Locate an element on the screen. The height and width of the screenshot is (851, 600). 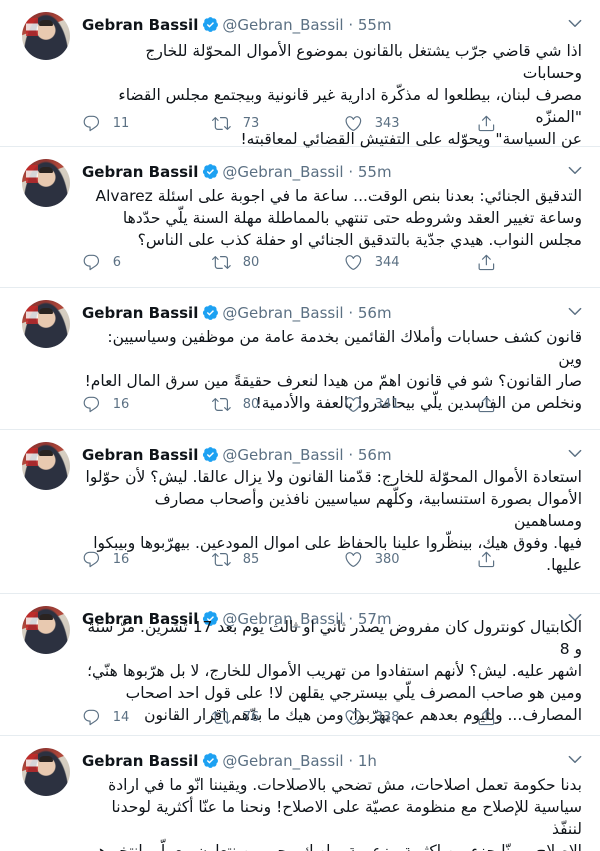
like-count: 380 is located at coordinates (387, 559).